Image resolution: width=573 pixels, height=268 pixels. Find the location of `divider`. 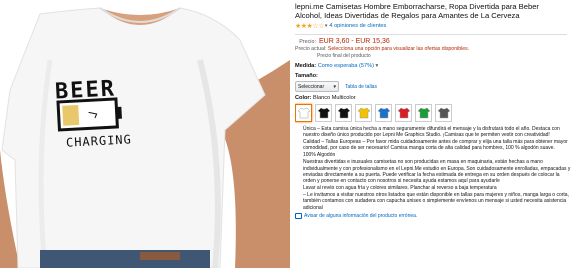

divider is located at coordinates (431, 34).